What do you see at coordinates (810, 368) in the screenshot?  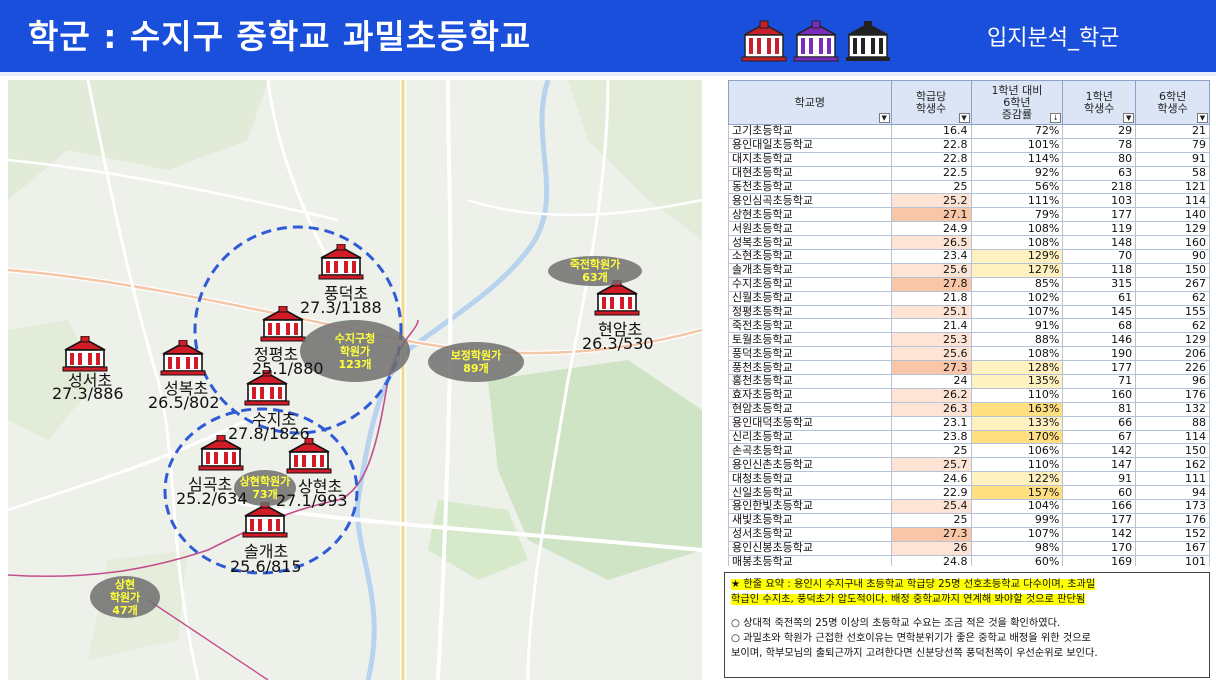 I see `school-name-cell: 풍천초등학교` at bounding box center [810, 368].